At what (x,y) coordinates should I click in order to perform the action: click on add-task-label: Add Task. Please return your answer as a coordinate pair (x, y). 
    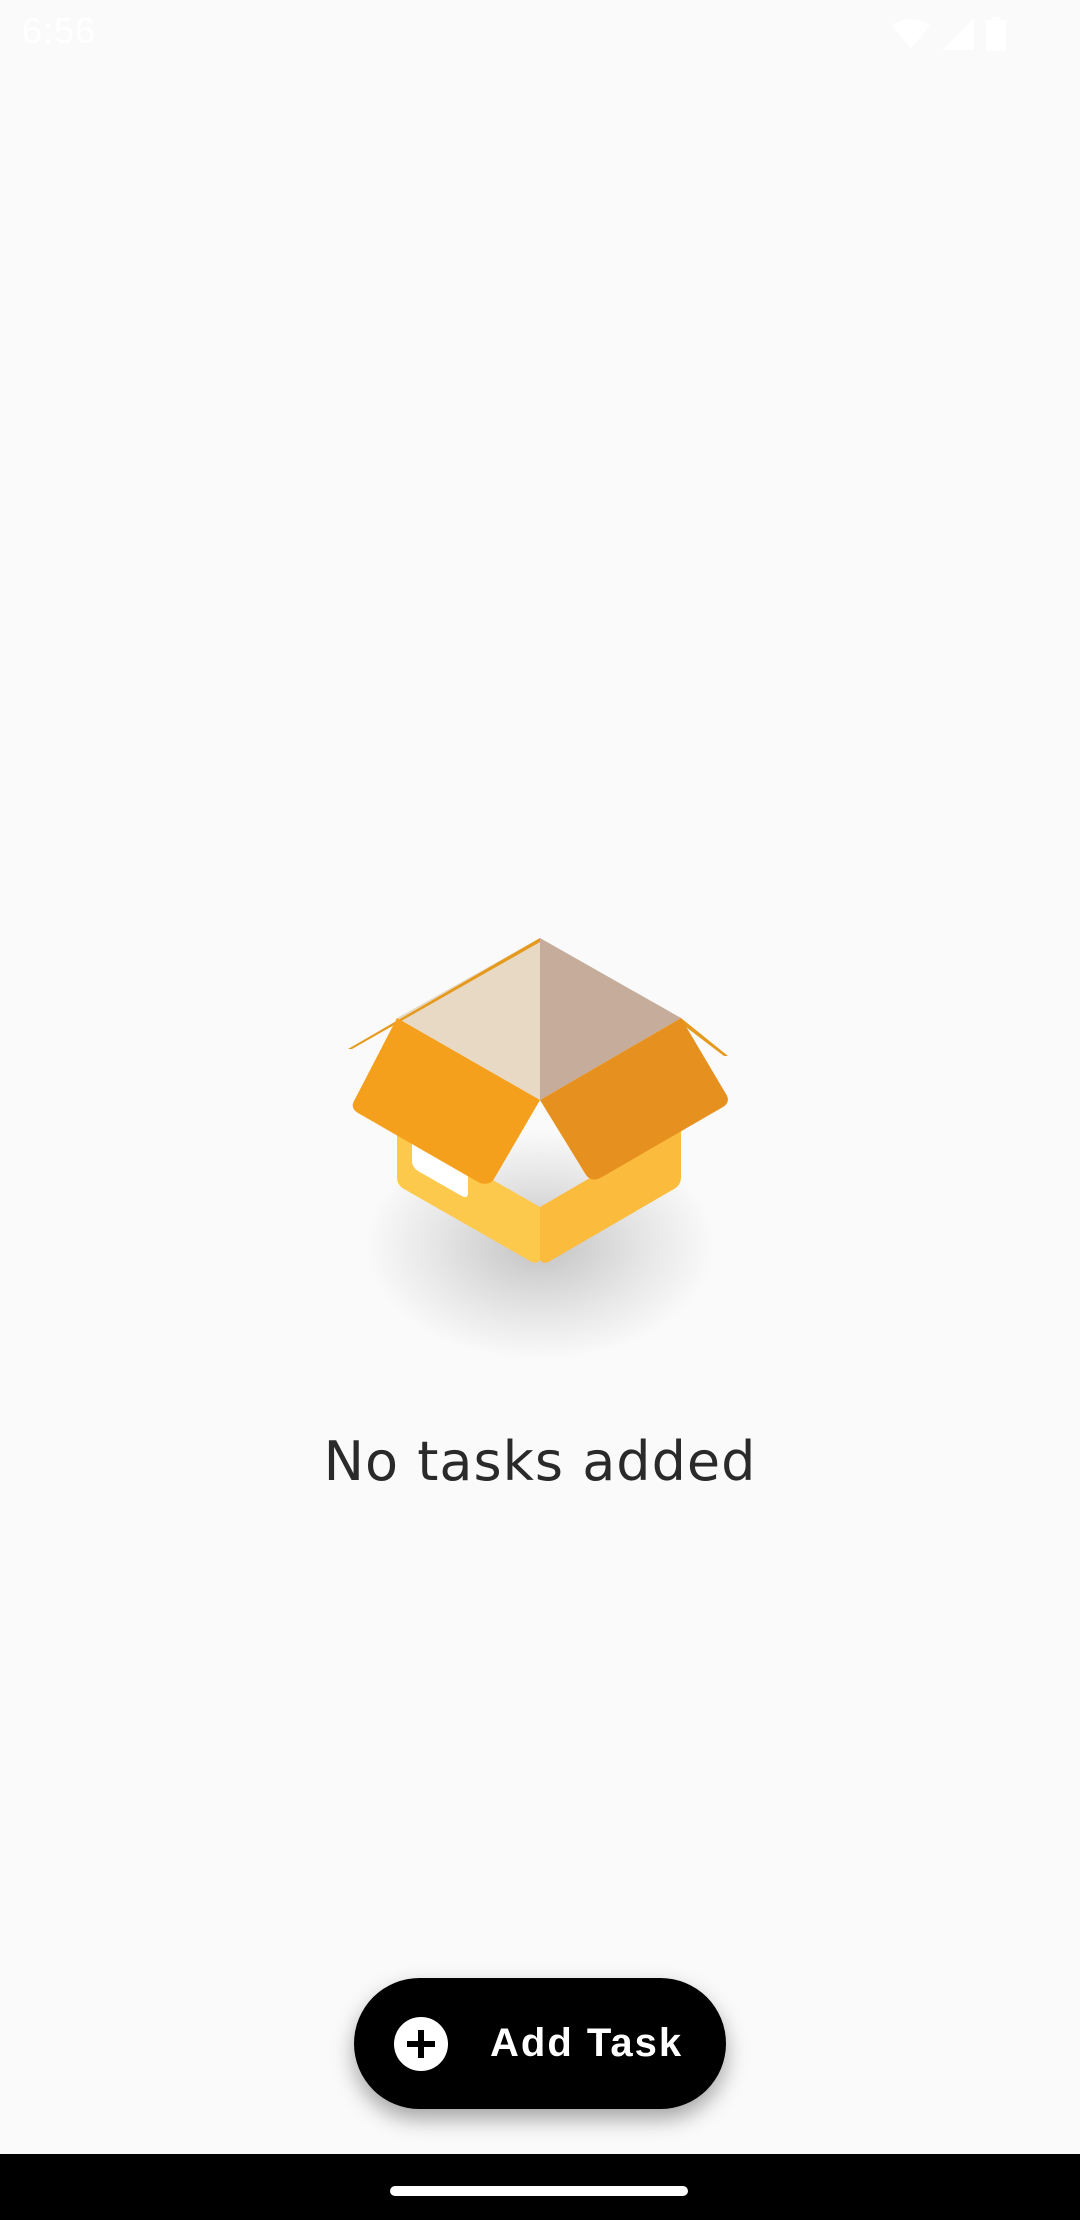
    Looking at the image, I should click on (587, 2043).